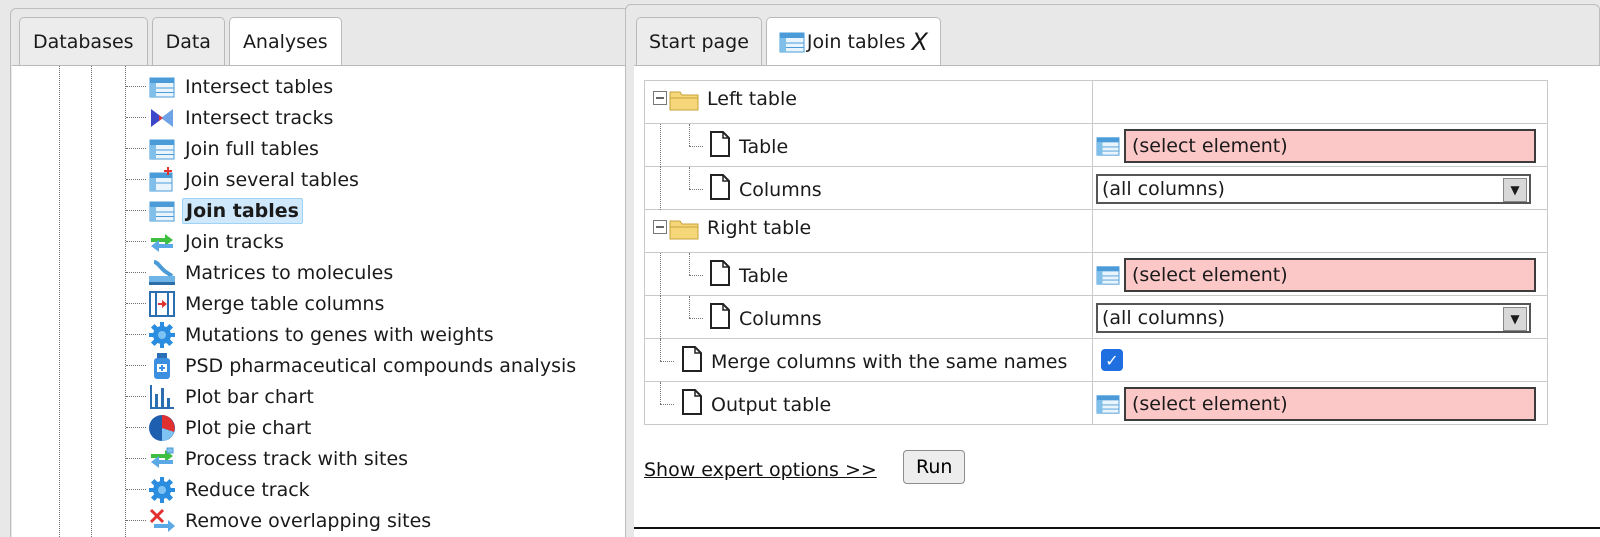 This screenshot has height=537, width=1600. I want to click on tree-item-label: Process track with sites, so click(297, 458).